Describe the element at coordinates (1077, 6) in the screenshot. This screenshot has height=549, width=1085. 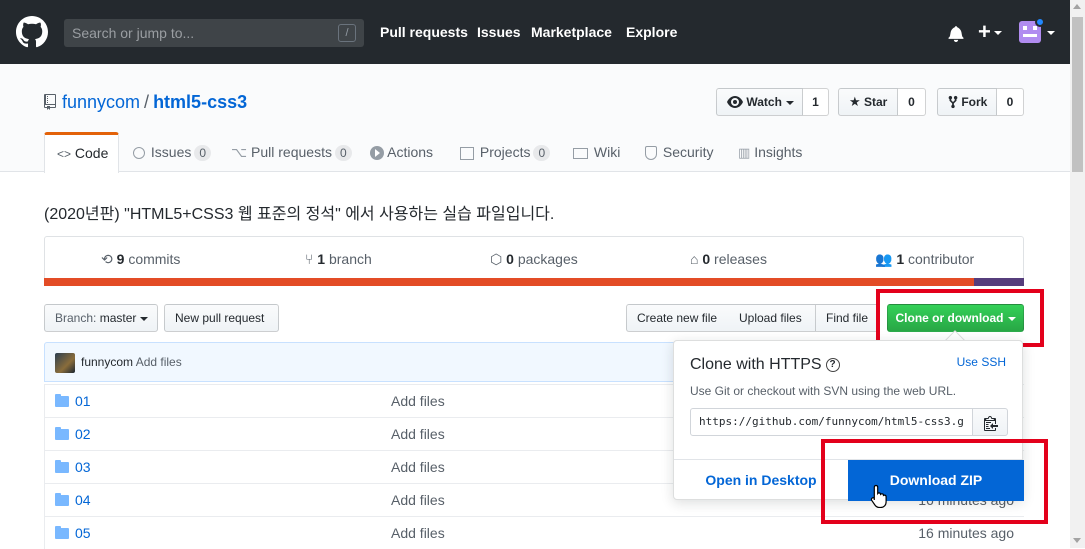
I see `scroll-up-icon` at that location.